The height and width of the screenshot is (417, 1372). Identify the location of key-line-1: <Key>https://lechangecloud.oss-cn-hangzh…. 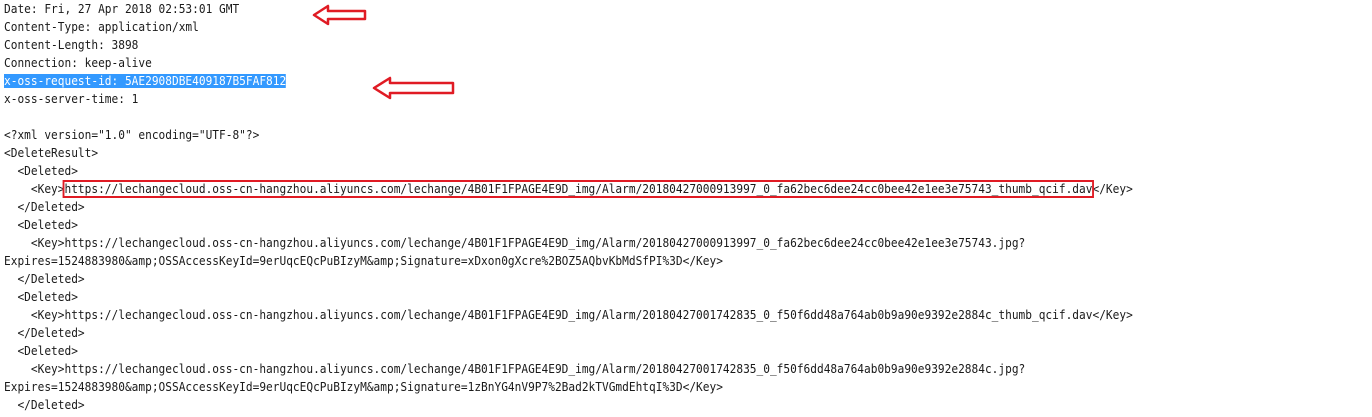
(568, 189).